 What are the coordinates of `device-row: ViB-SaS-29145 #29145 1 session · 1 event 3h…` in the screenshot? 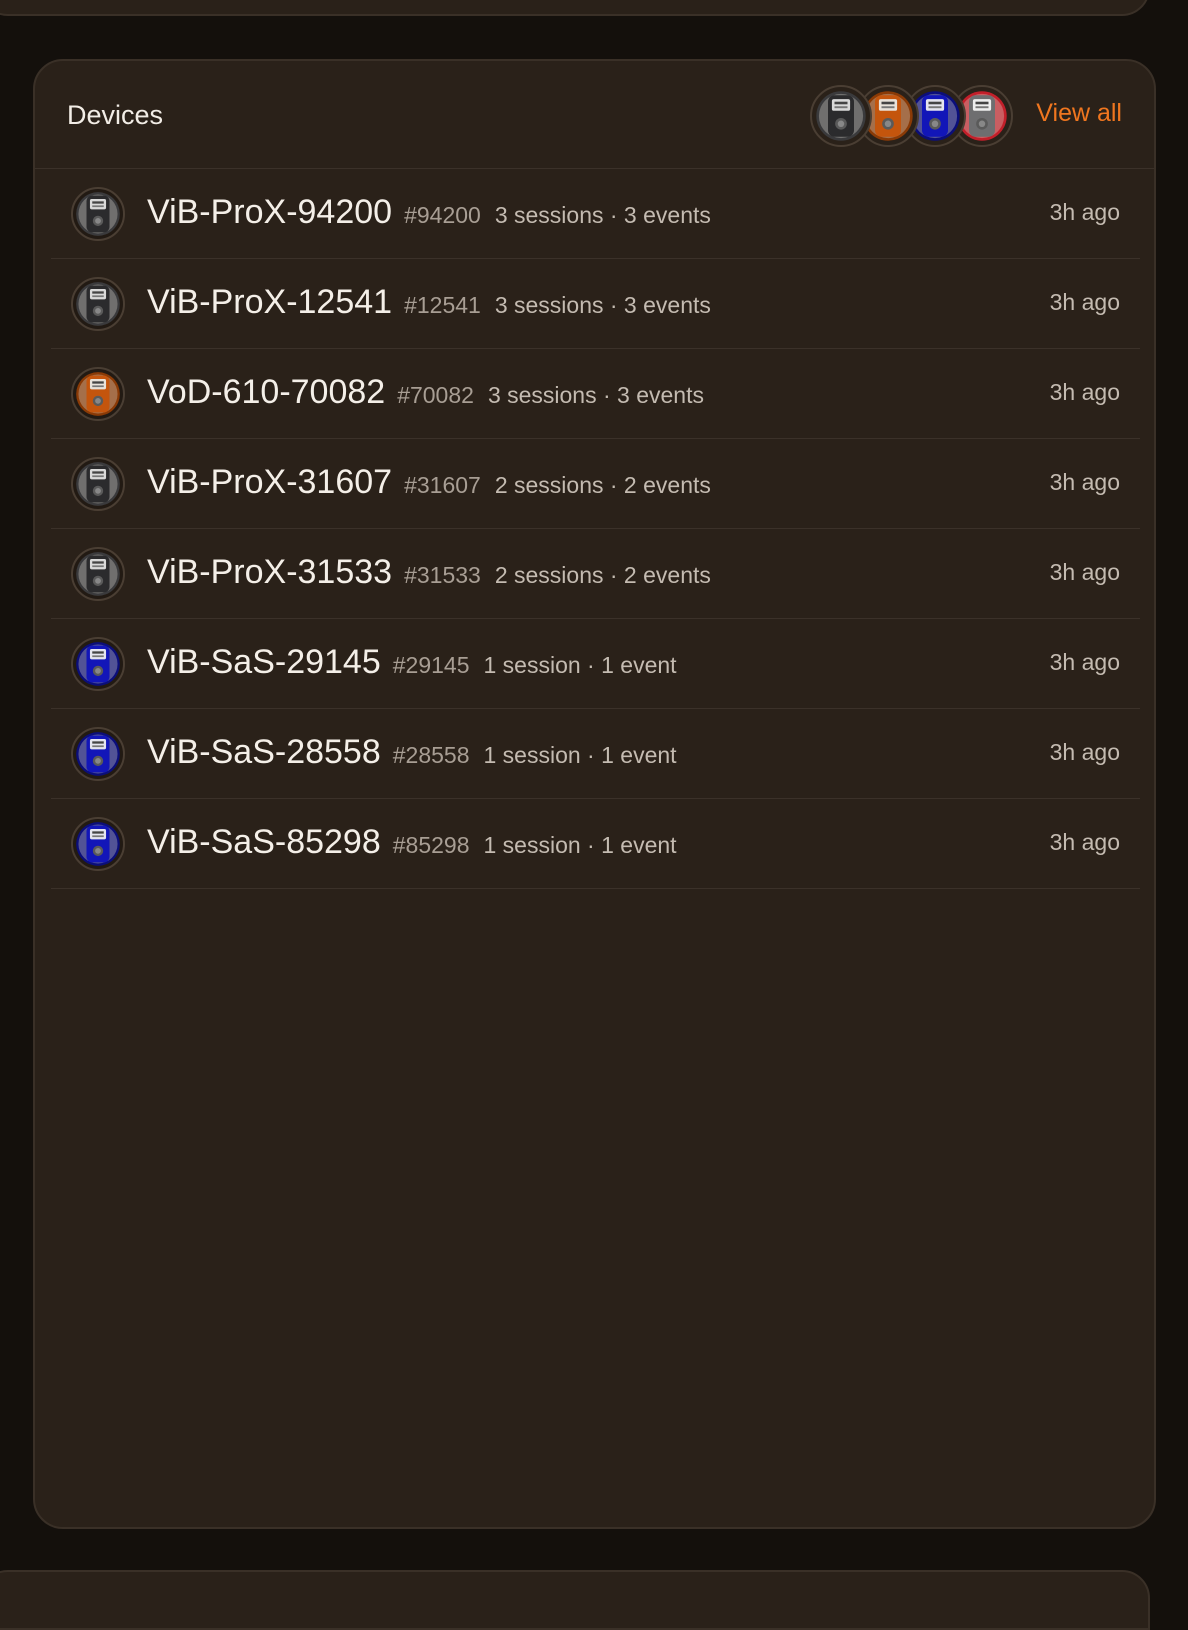 It's located at (595, 664).